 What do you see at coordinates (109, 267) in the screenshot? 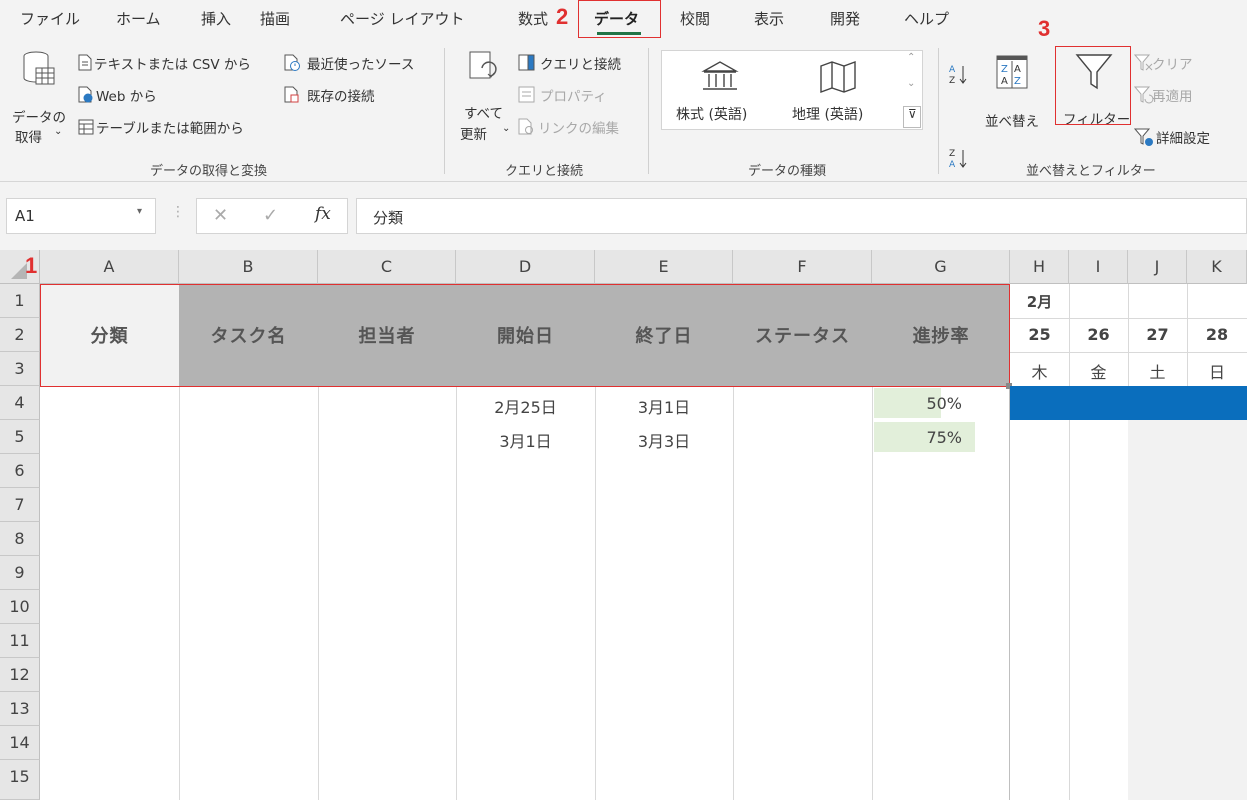
I see `column-header-a: A` at bounding box center [109, 267].